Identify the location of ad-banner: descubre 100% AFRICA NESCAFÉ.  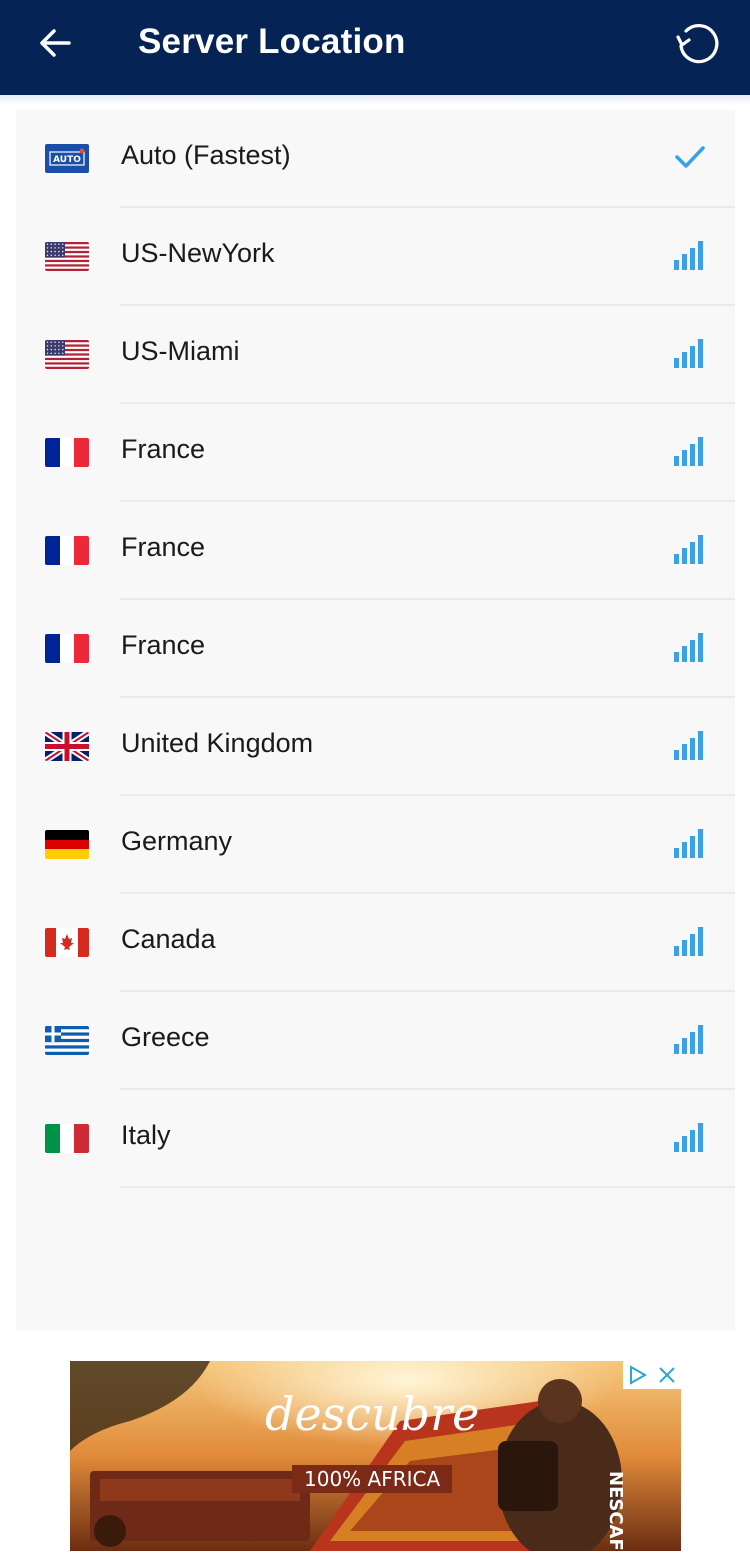
(375, 1456).